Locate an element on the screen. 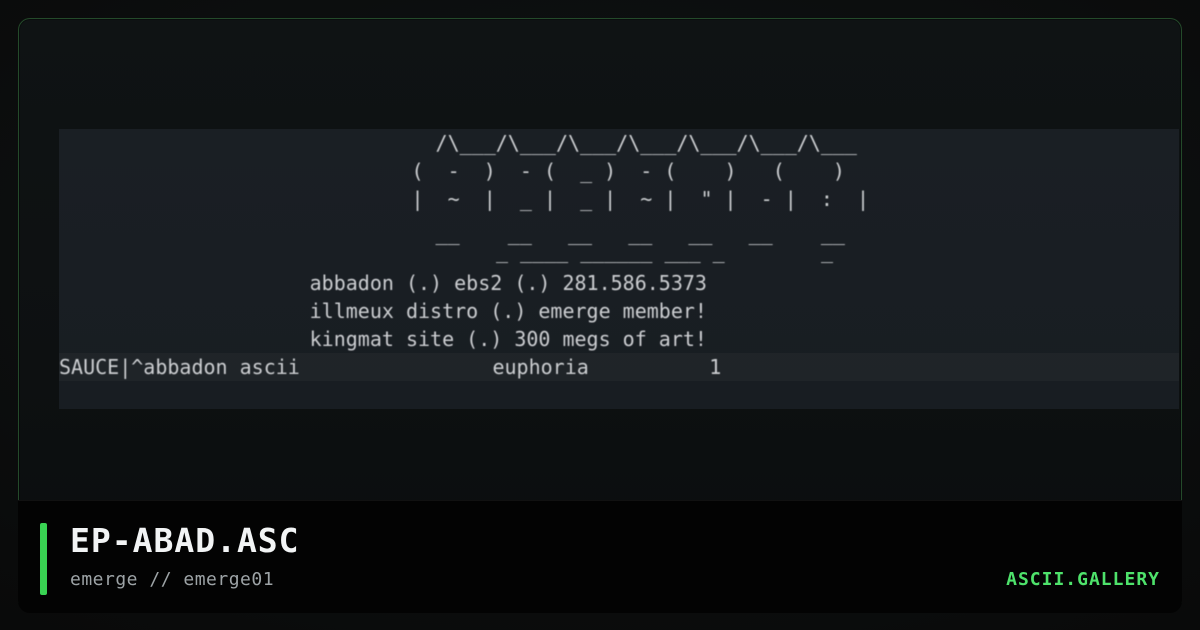 The image size is (1200, 630). artwork-subtitle: emerge // emerge01 is located at coordinates (172, 579).